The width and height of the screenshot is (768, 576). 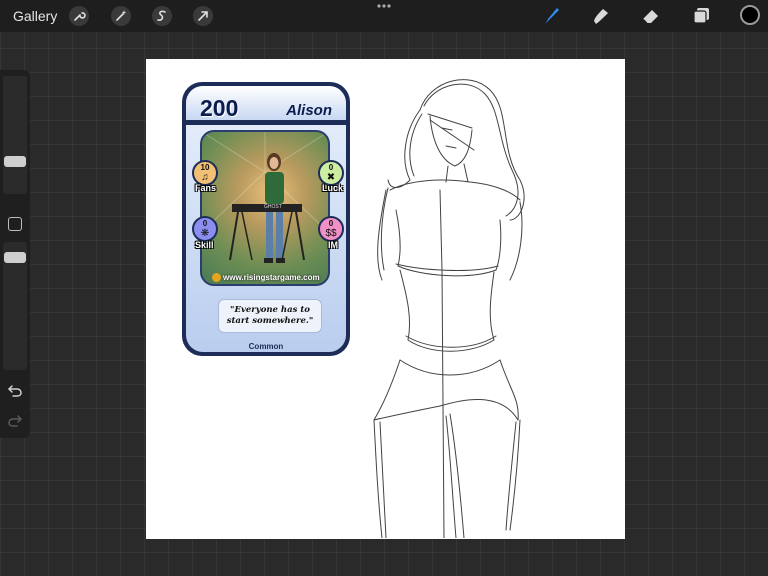 I want to click on opacity-slider, so click(x=15, y=306).